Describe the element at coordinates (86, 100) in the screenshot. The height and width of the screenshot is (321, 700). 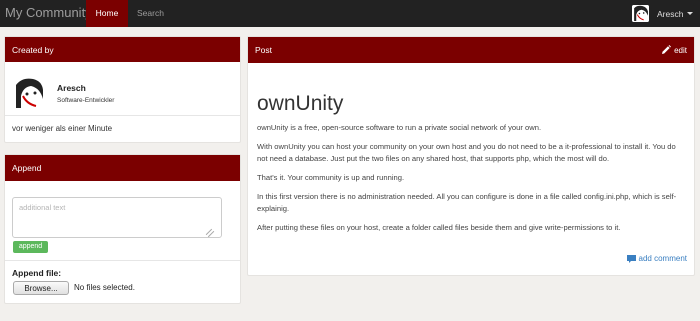
I see `author-role: Software-Entwickler` at that location.